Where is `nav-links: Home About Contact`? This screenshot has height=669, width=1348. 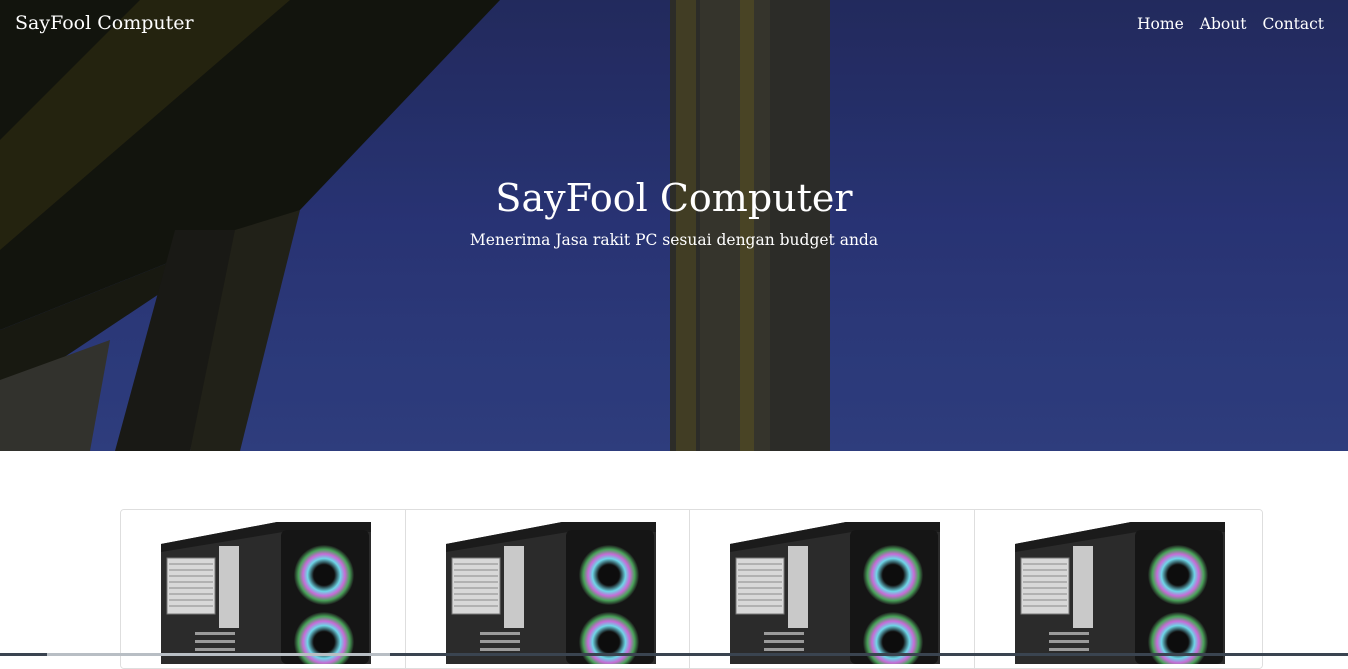
nav-links: Home About Contact is located at coordinates (1230, 24).